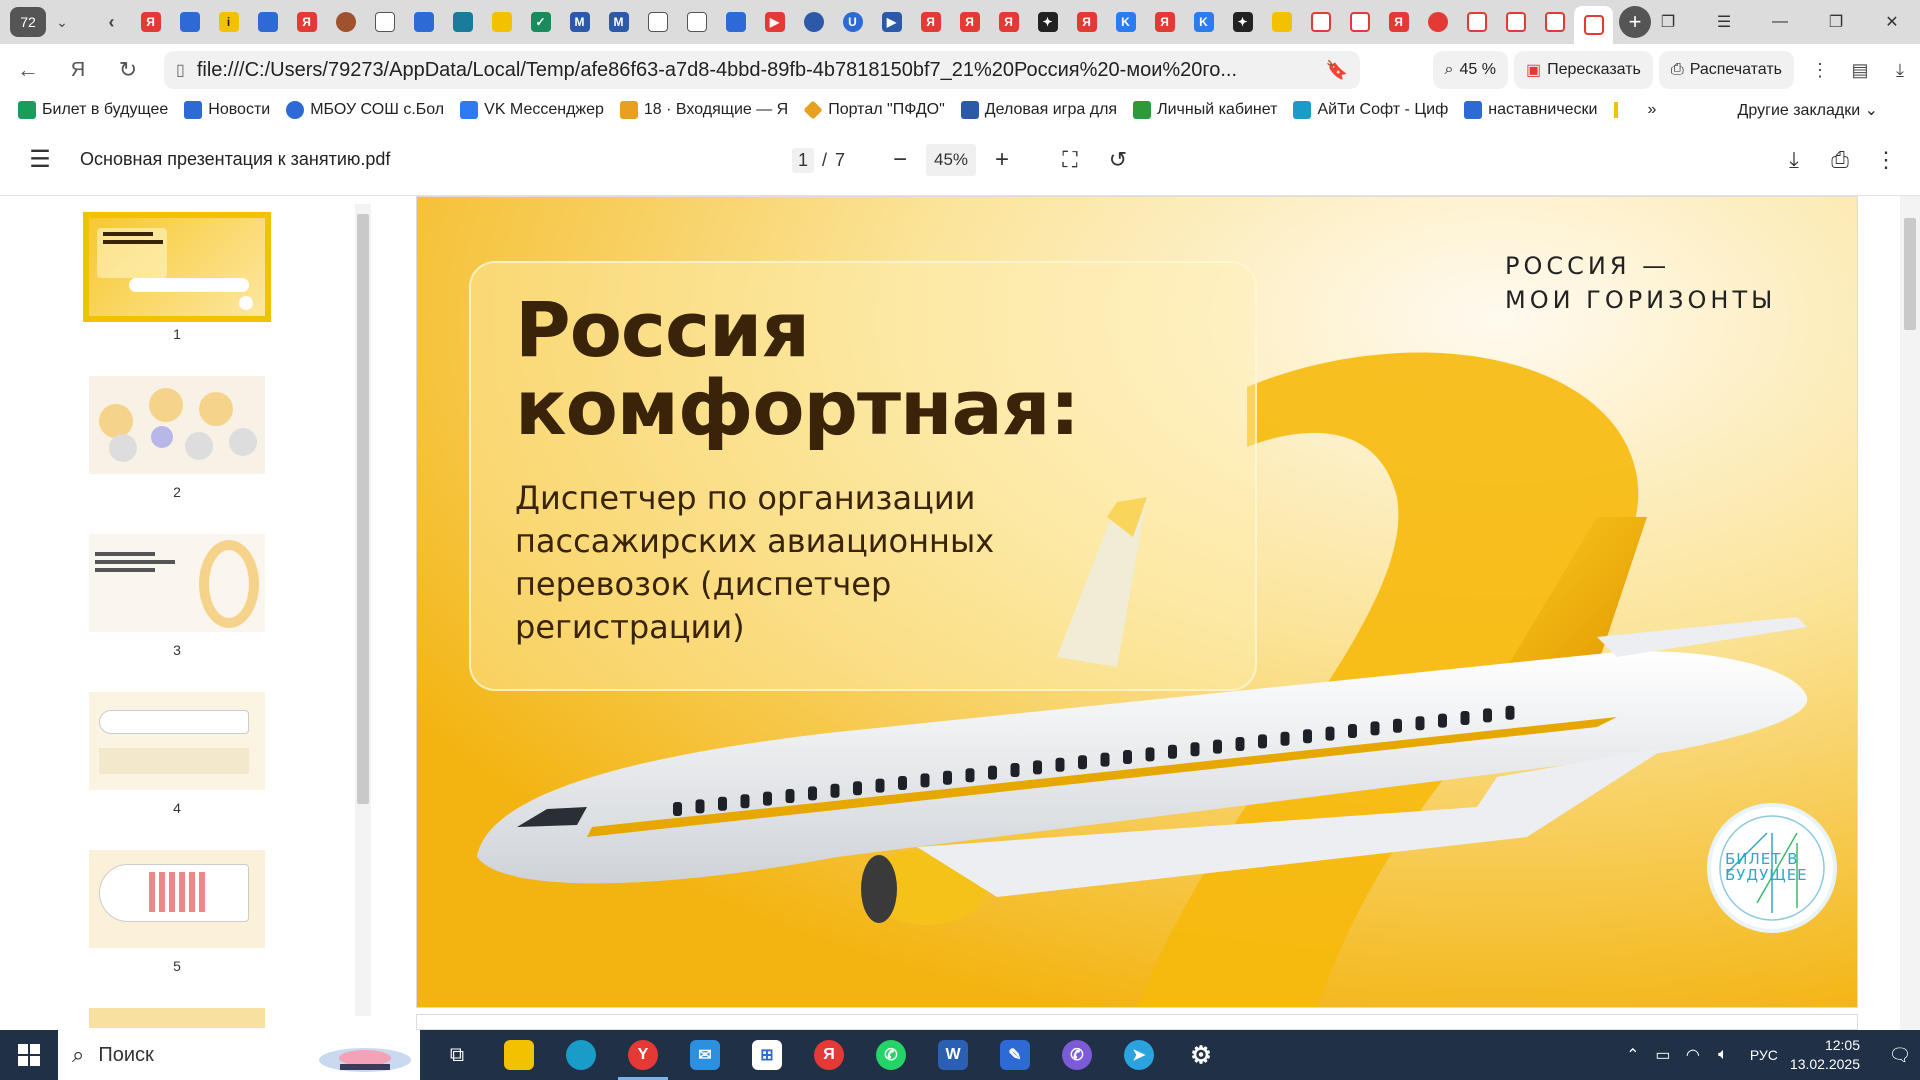  What do you see at coordinates (1892, 22) in the screenshot?
I see `close-icon: ✕` at bounding box center [1892, 22].